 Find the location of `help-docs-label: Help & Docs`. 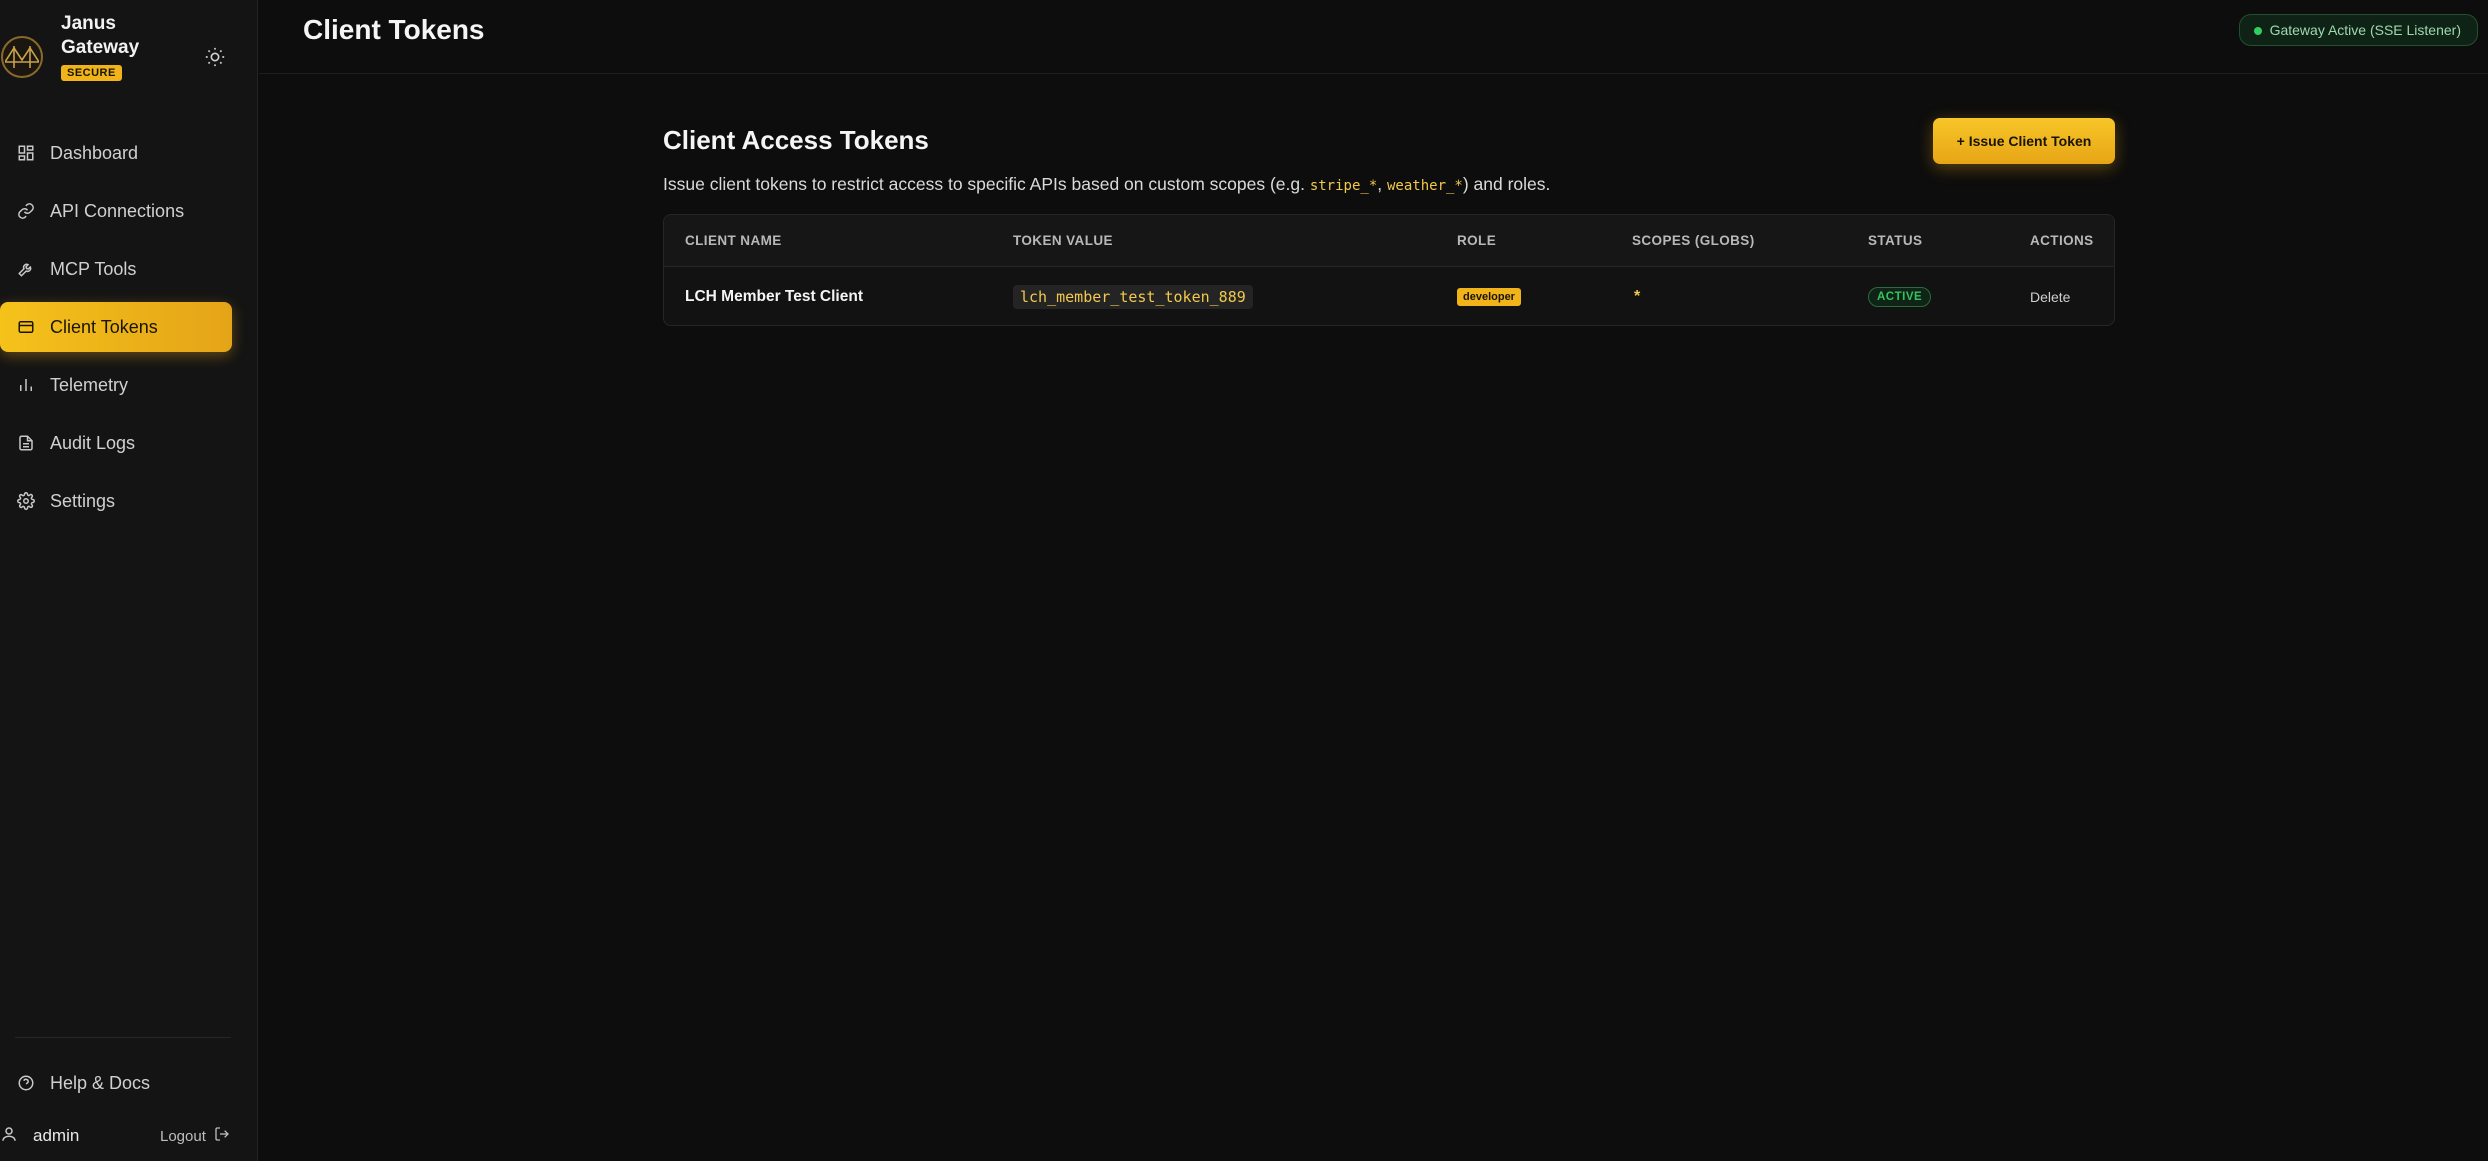

help-docs-label: Help & Docs is located at coordinates (100, 1082).